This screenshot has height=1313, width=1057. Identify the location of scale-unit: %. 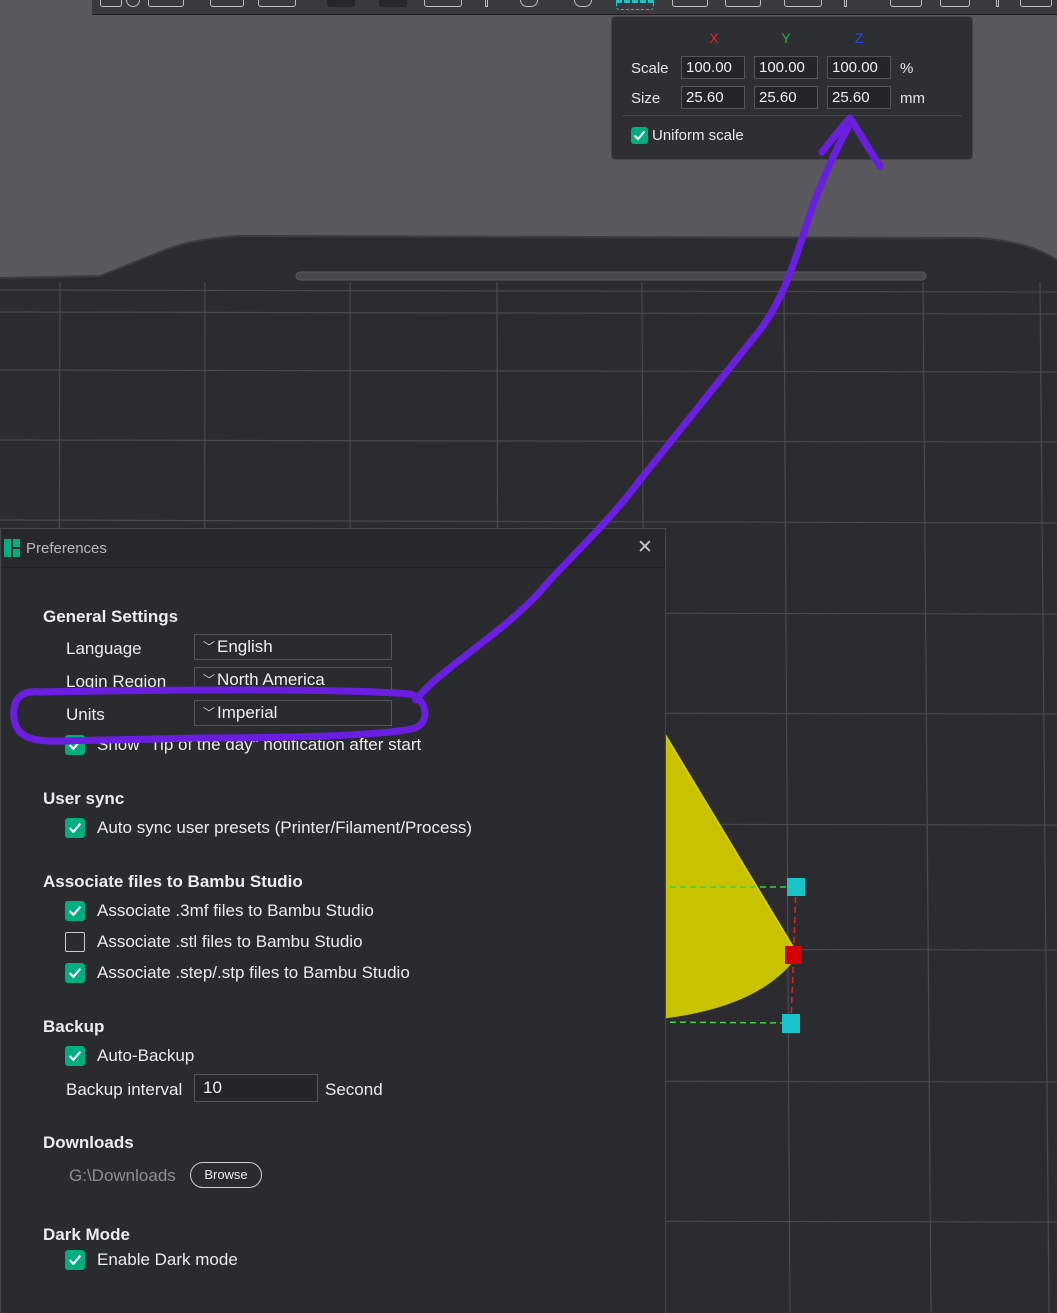
(907, 68).